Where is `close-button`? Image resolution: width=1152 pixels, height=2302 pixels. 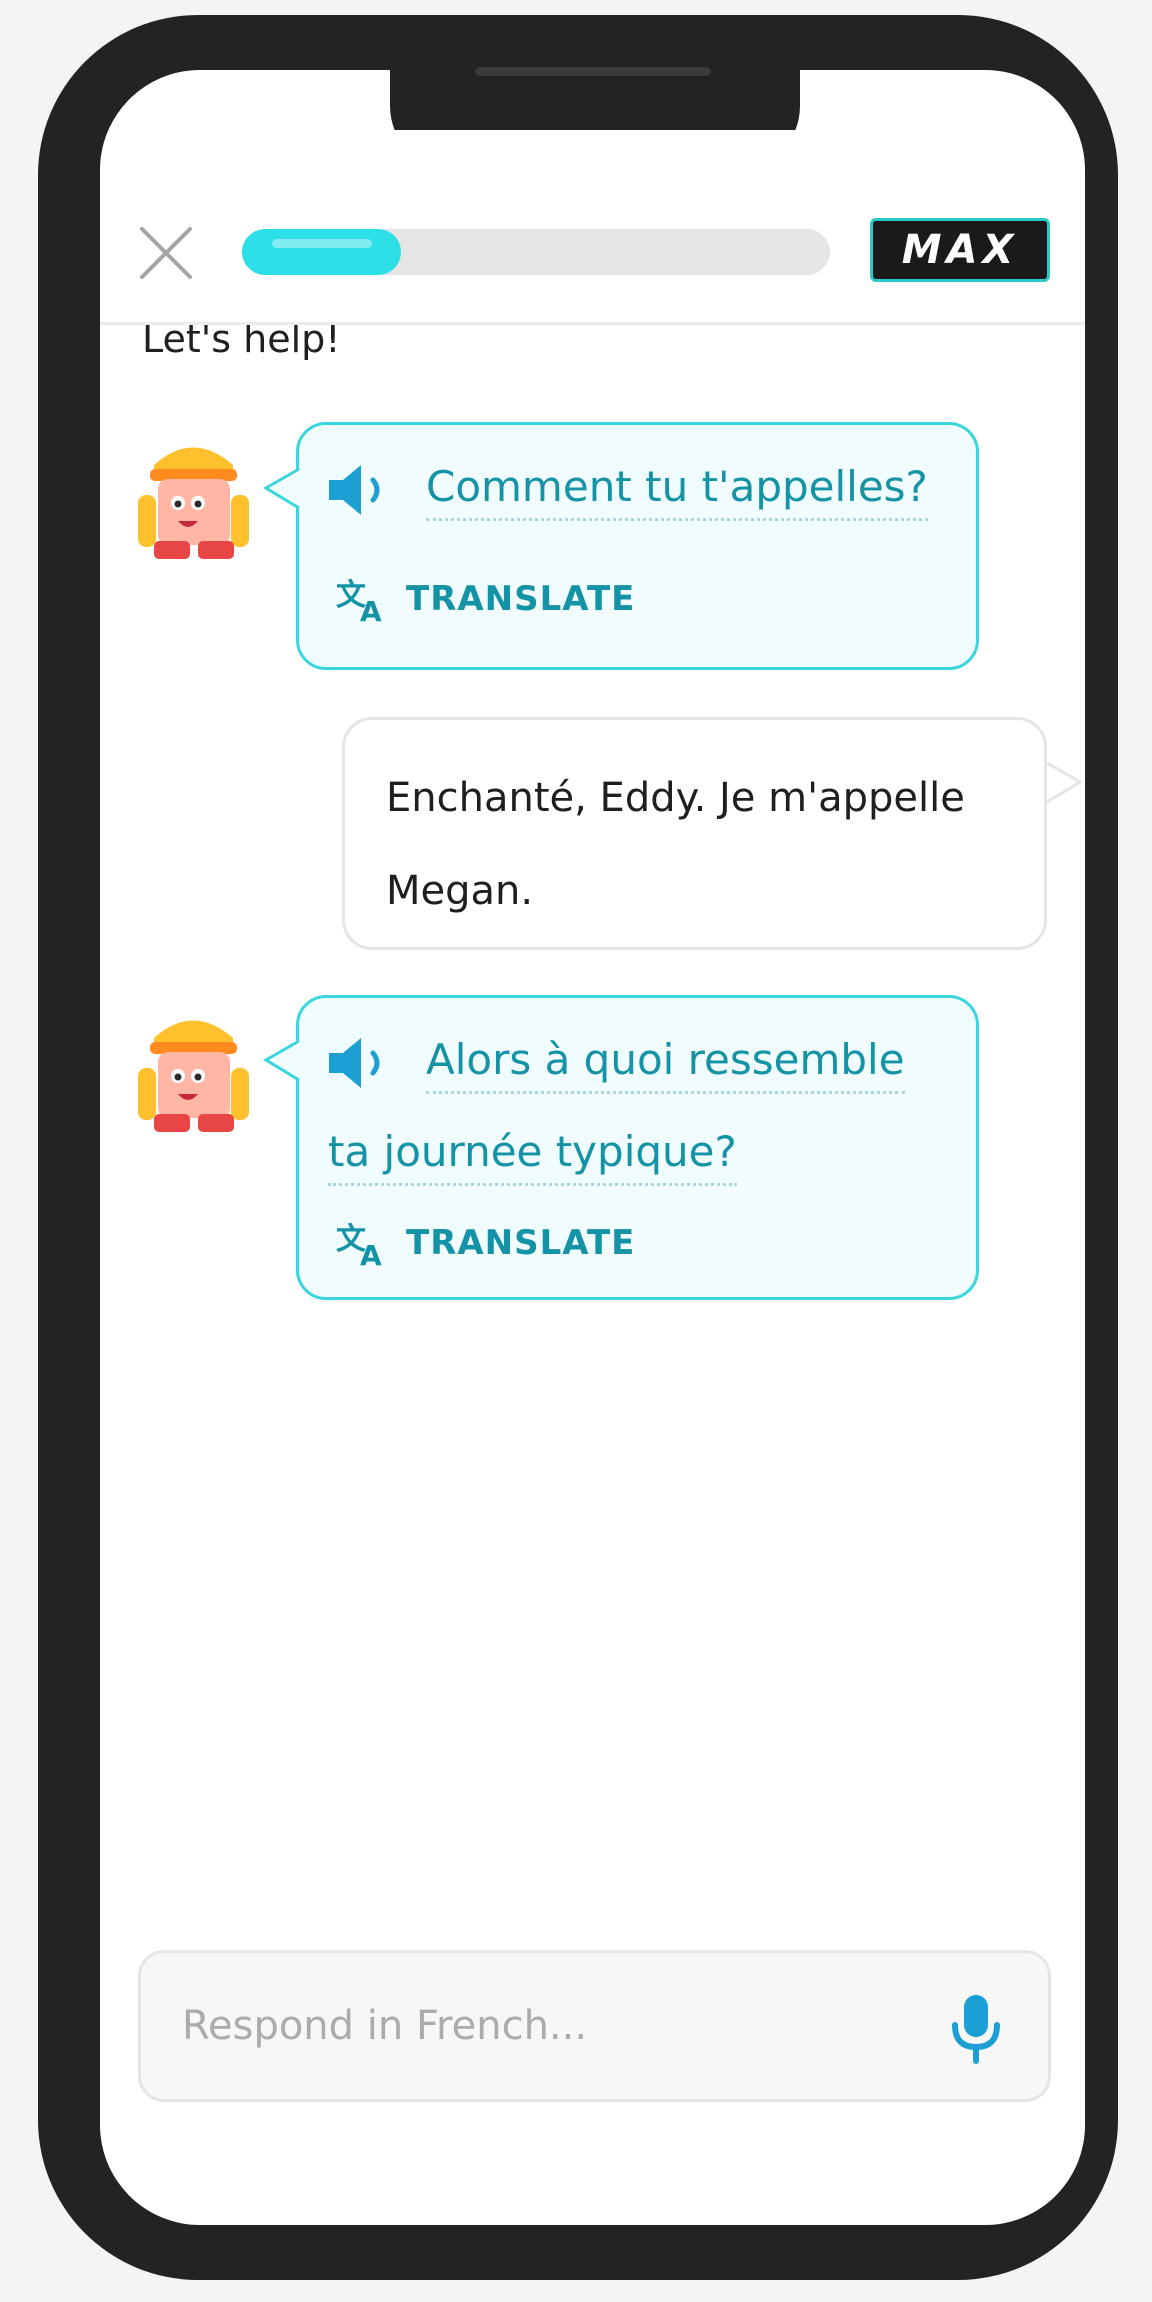
close-button is located at coordinates (166, 253).